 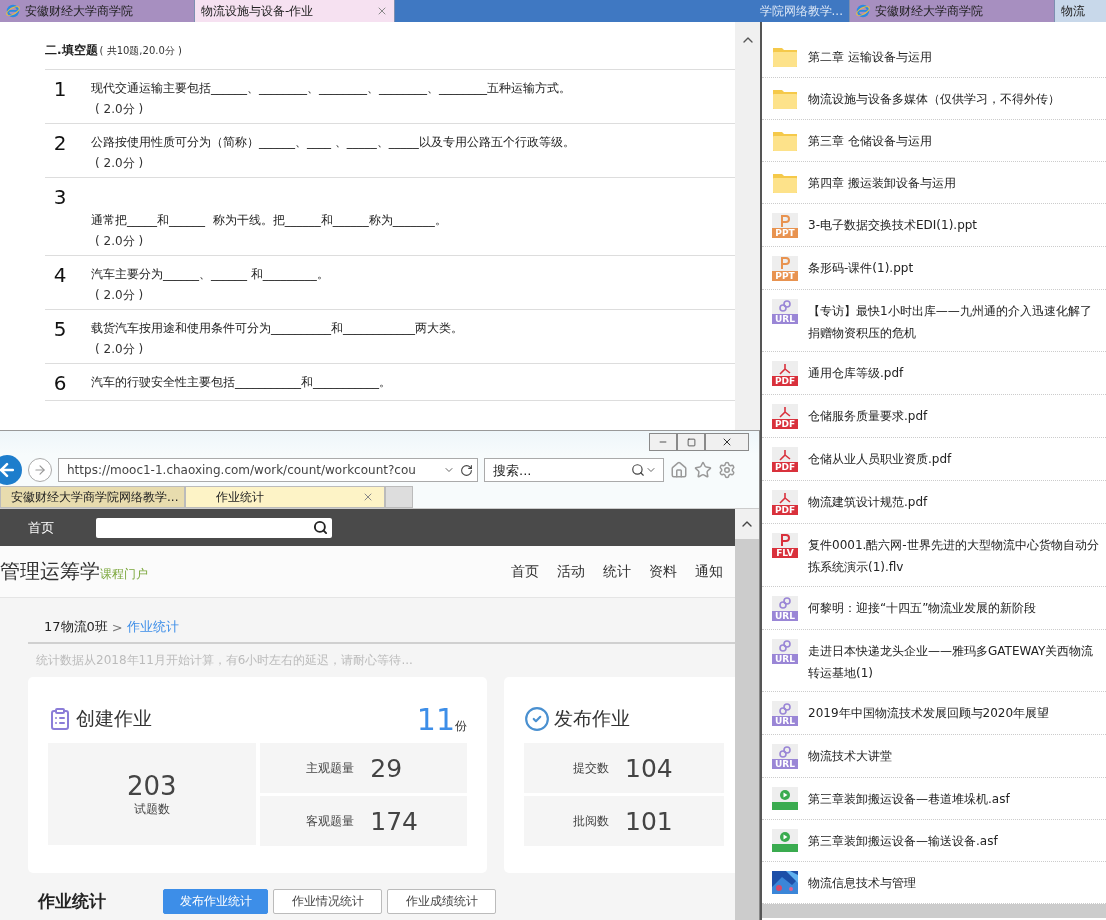 I want to click on stat-label: 提交数, so click(x=591, y=768).